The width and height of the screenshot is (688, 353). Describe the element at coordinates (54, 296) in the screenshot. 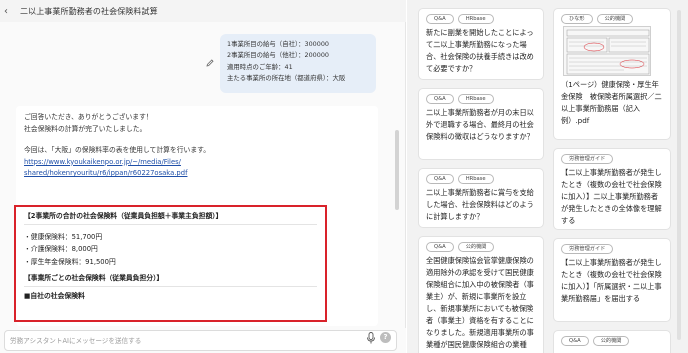

I see `result-heading-own-company: ■自社の社会保険料` at that location.